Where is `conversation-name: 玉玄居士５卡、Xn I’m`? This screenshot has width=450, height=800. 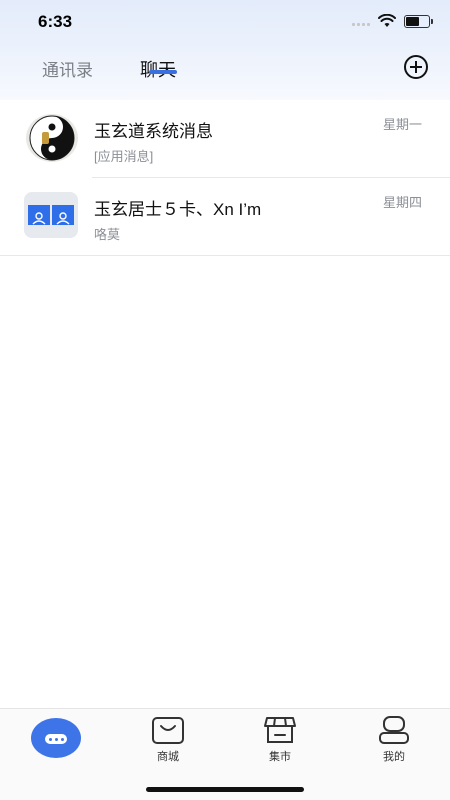
conversation-name: 玉玄居士５卡、Xn I’m is located at coordinates (178, 209).